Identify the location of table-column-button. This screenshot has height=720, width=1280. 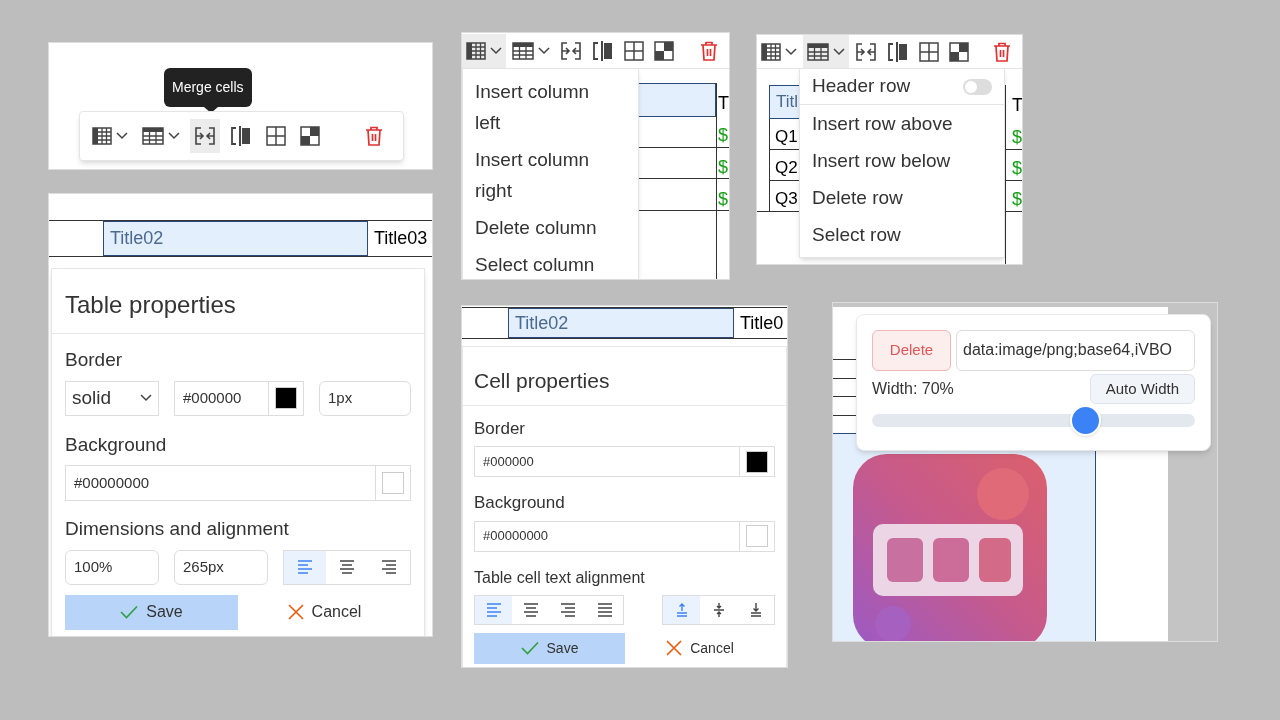
(484, 50).